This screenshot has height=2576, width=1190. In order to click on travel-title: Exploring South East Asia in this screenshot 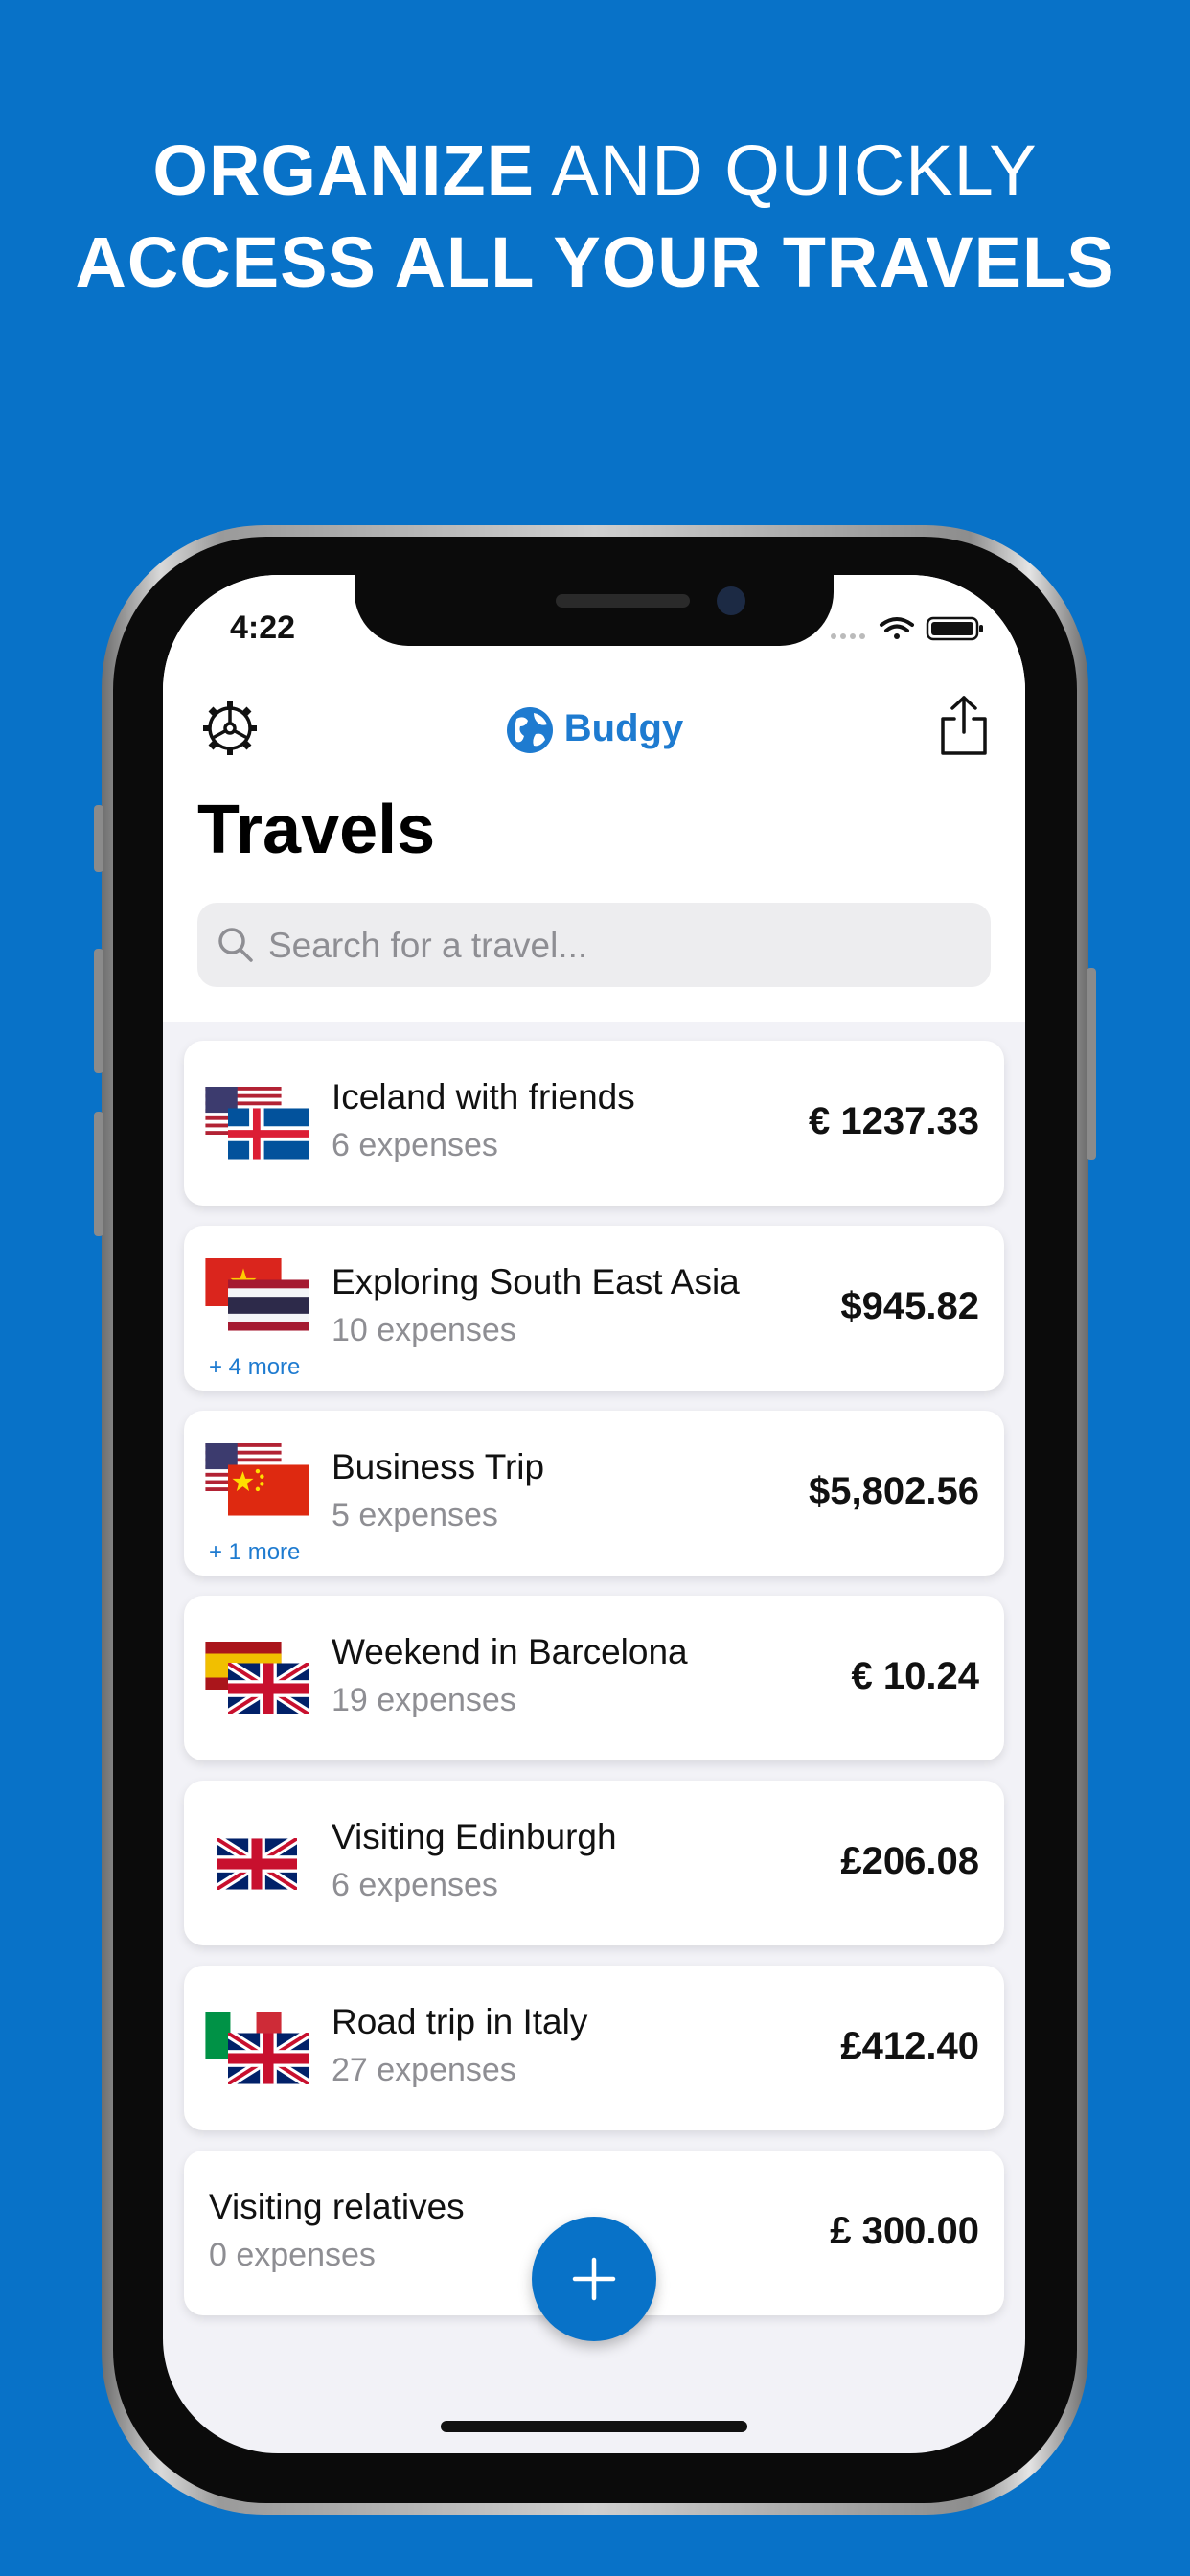, I will do `click(536, 1281)`.